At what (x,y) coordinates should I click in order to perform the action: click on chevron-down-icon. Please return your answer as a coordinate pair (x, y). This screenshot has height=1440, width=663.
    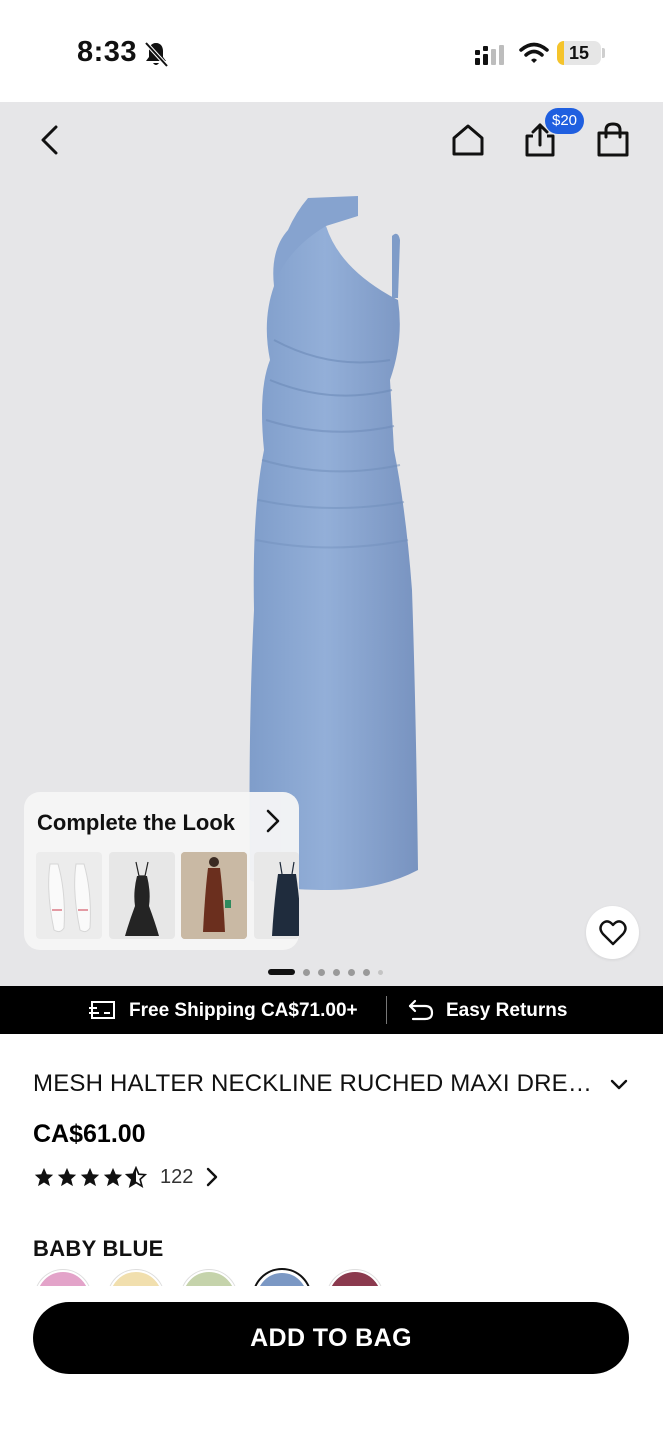
    Looking at the image, I should click on (619, 1085).